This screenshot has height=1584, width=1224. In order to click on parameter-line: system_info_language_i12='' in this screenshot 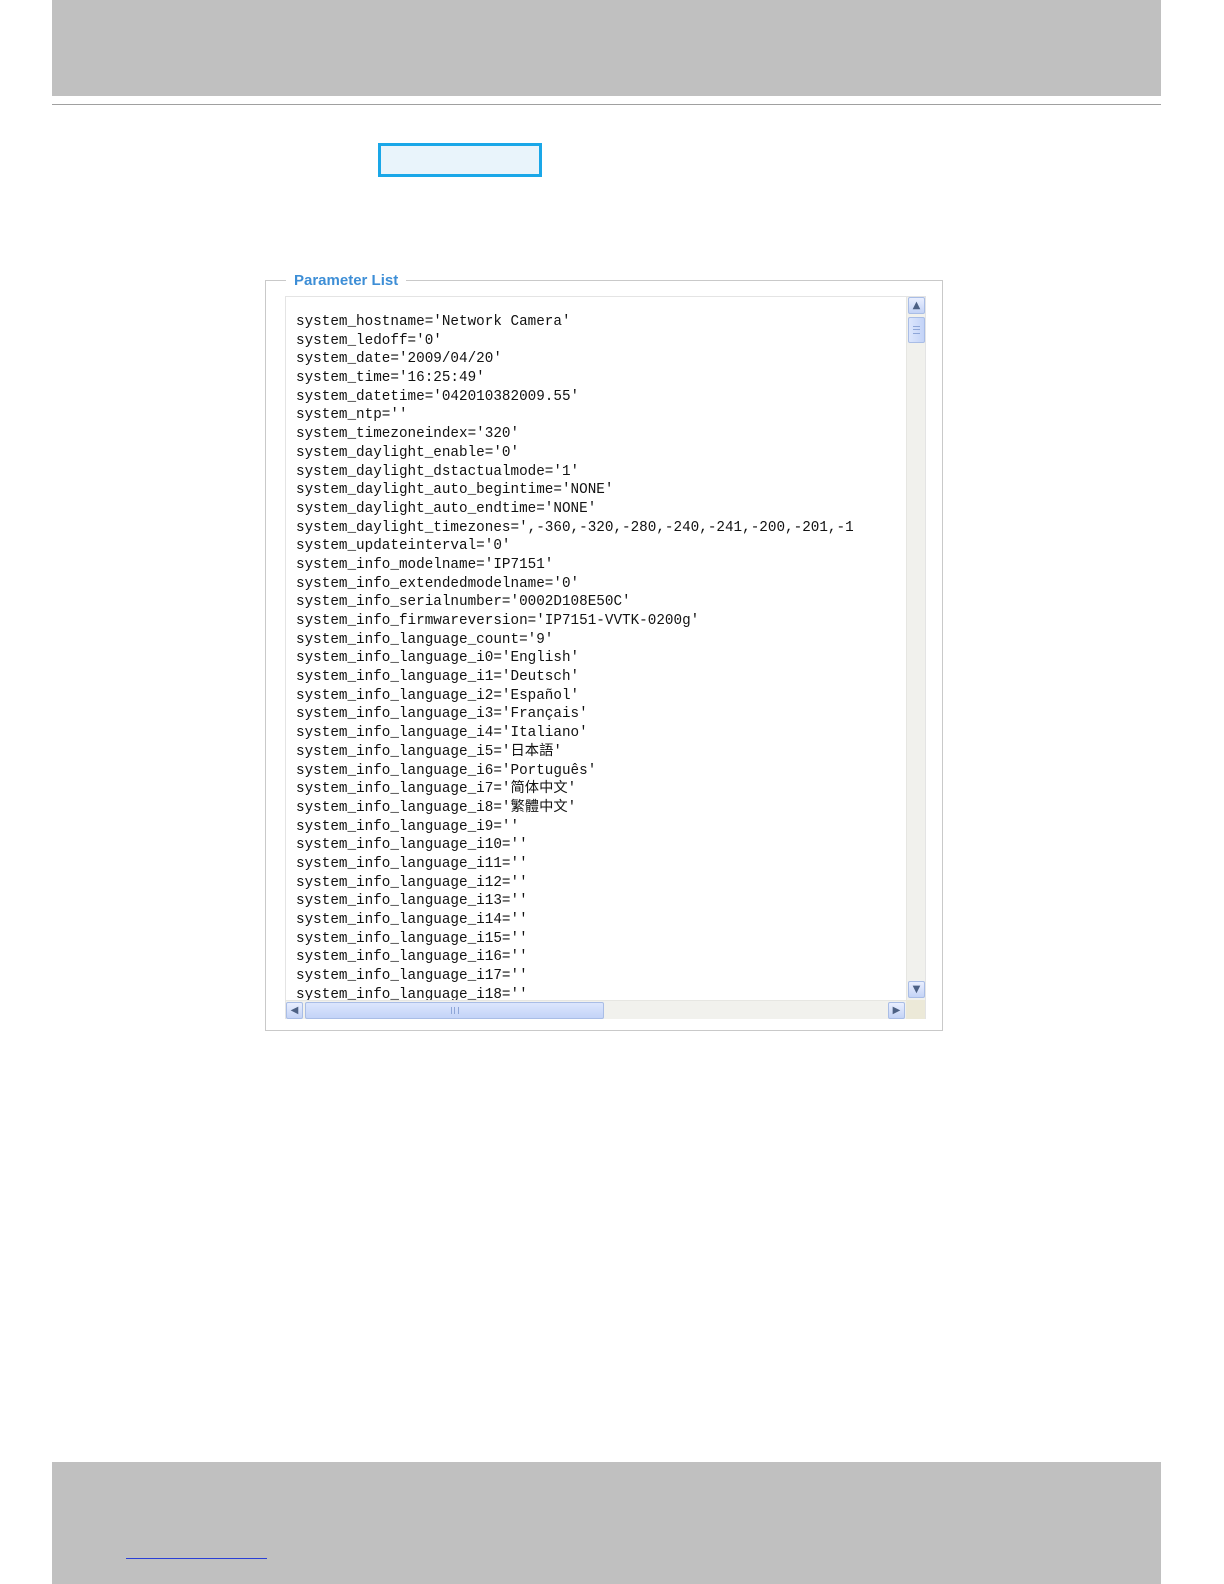, I will do `click(412, 882)`.